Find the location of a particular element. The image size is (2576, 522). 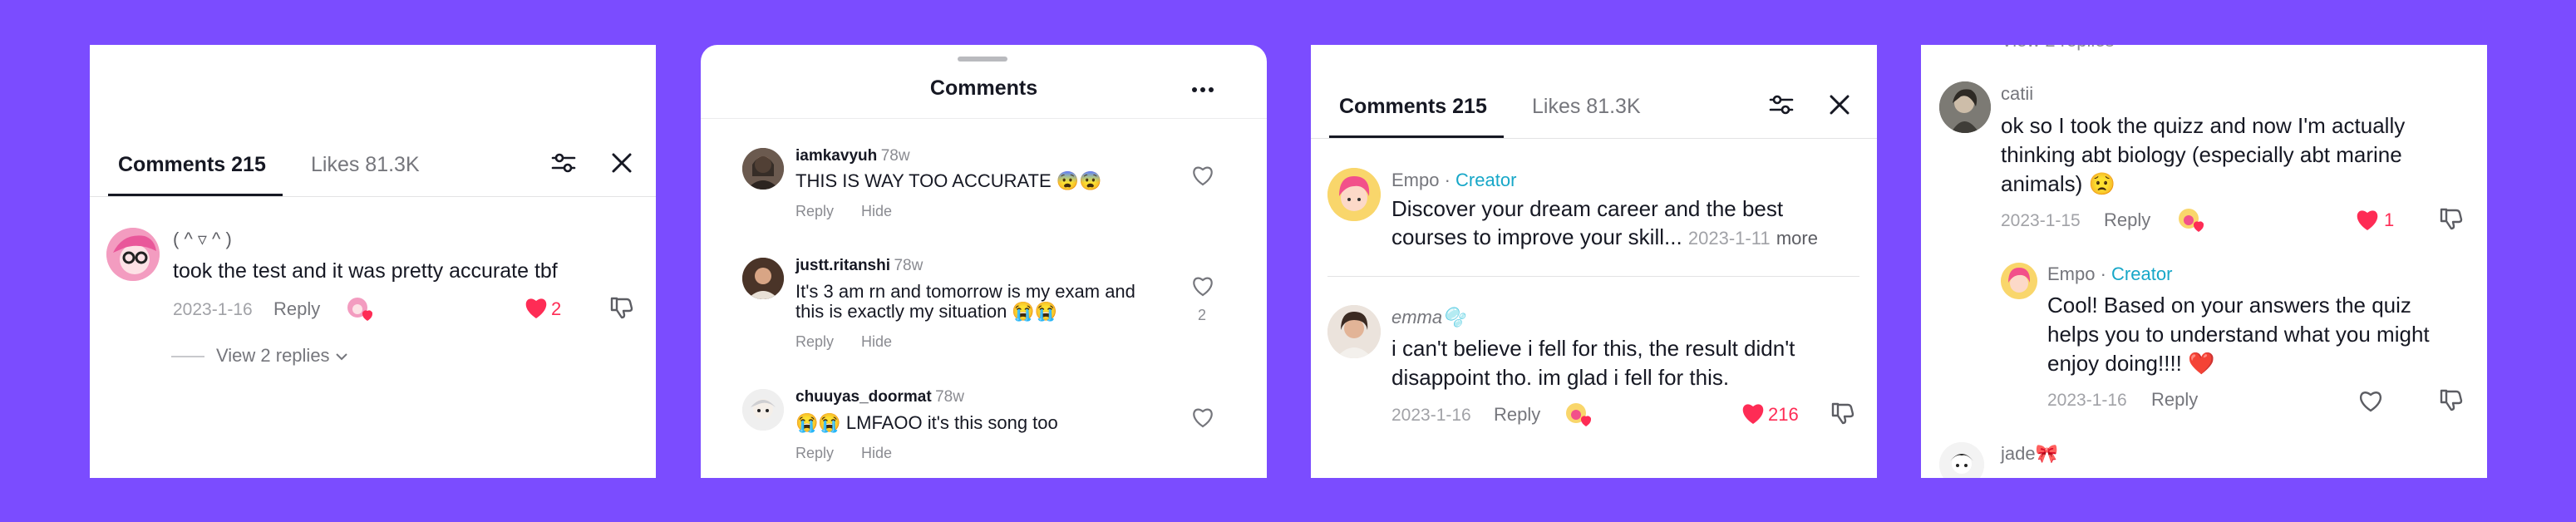

comment-text: 😭😭 LMFAOO it's this song too is located at coordinates (926, 422).